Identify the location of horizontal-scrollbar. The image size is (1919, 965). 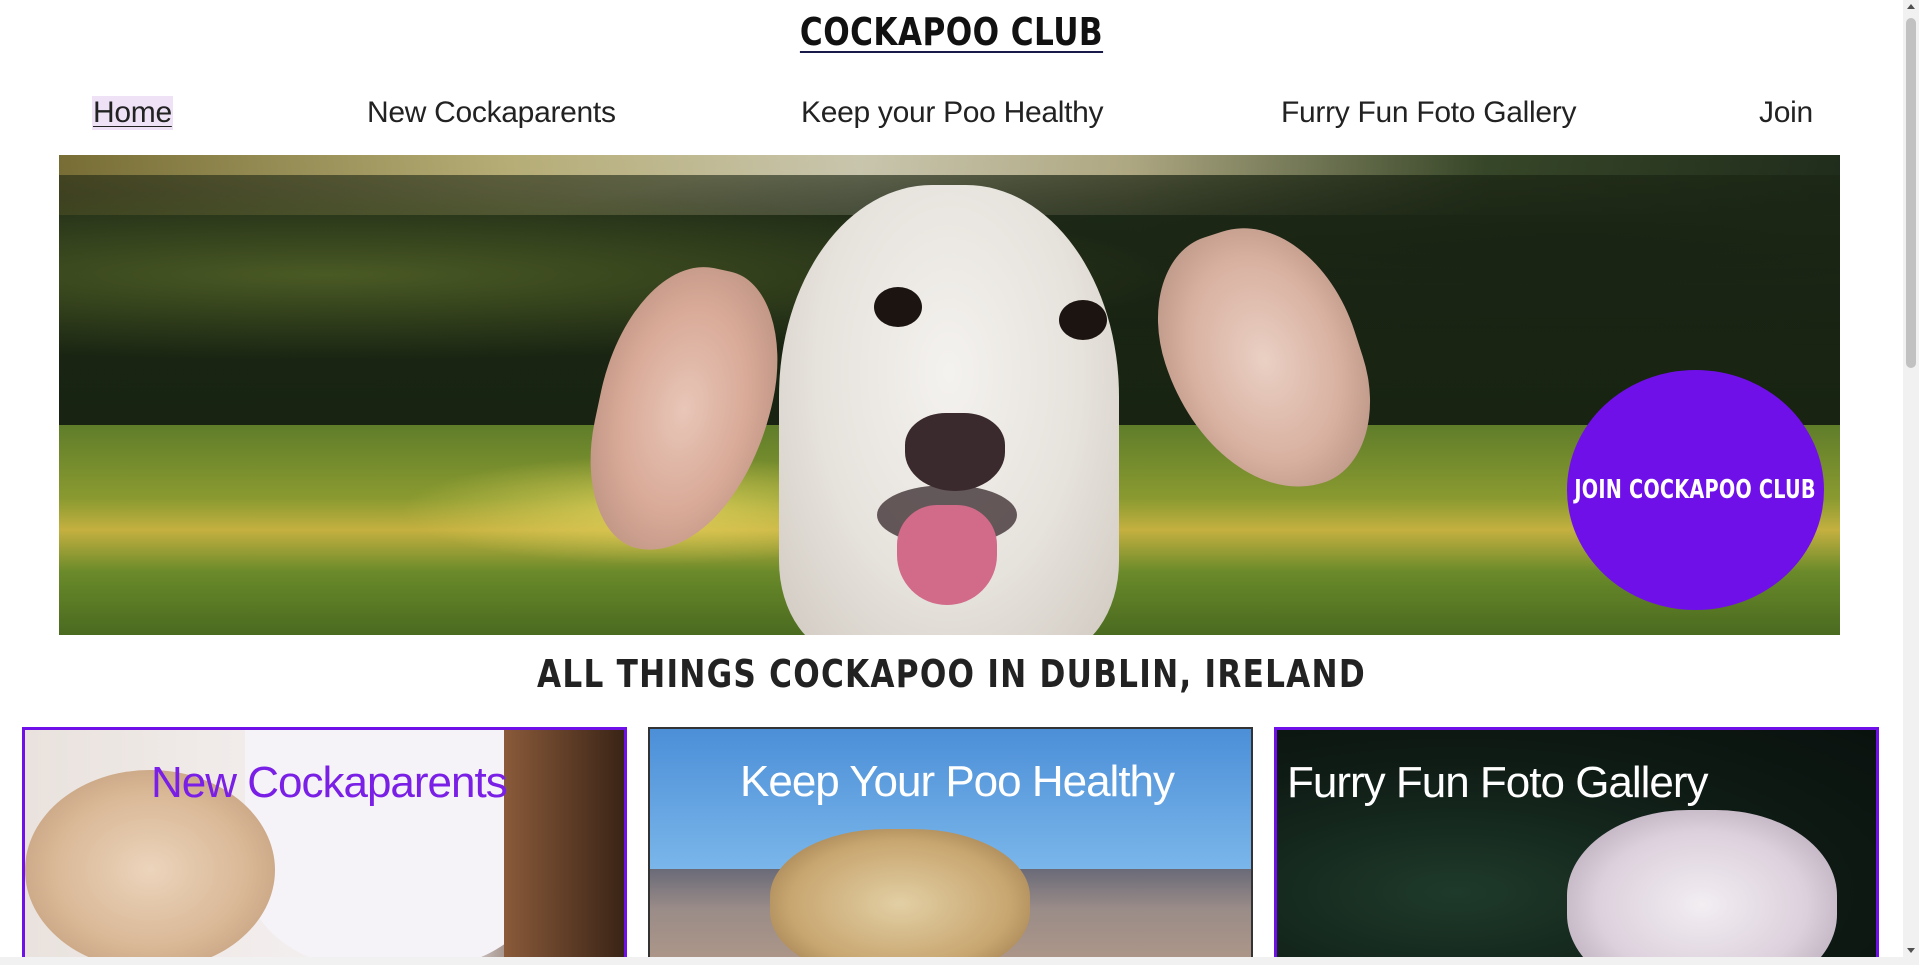
(951, 961).